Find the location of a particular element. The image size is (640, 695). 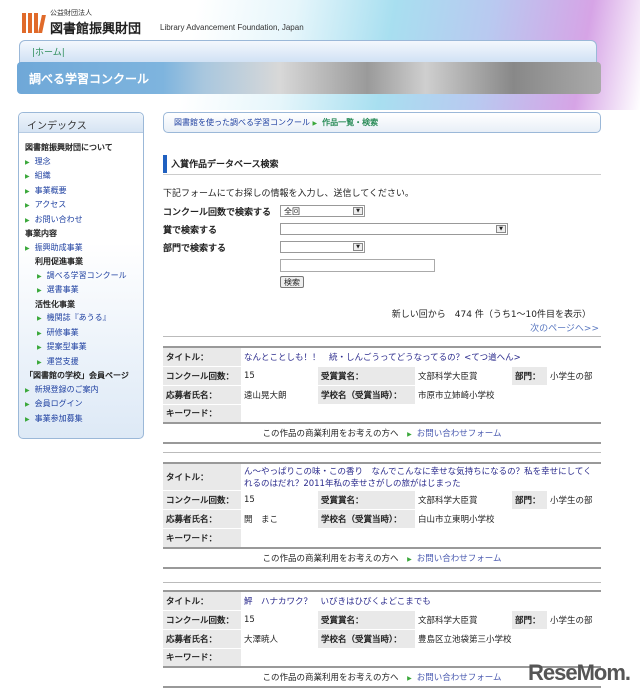

section-title: 入賞作品データベース検索 is located at coordinates (382, 165).